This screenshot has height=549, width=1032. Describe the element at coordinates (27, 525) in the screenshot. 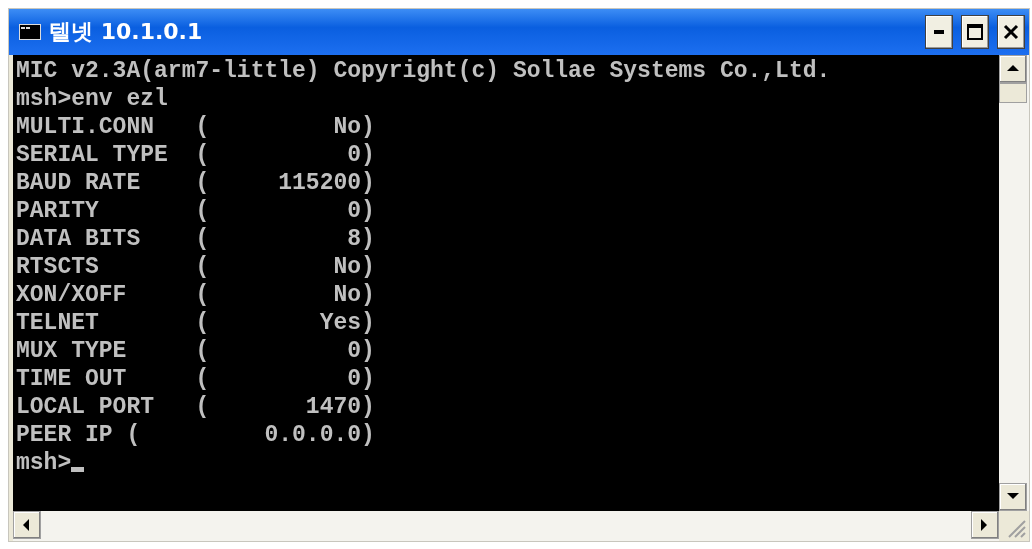

I see `scroll-left-button` at that location.